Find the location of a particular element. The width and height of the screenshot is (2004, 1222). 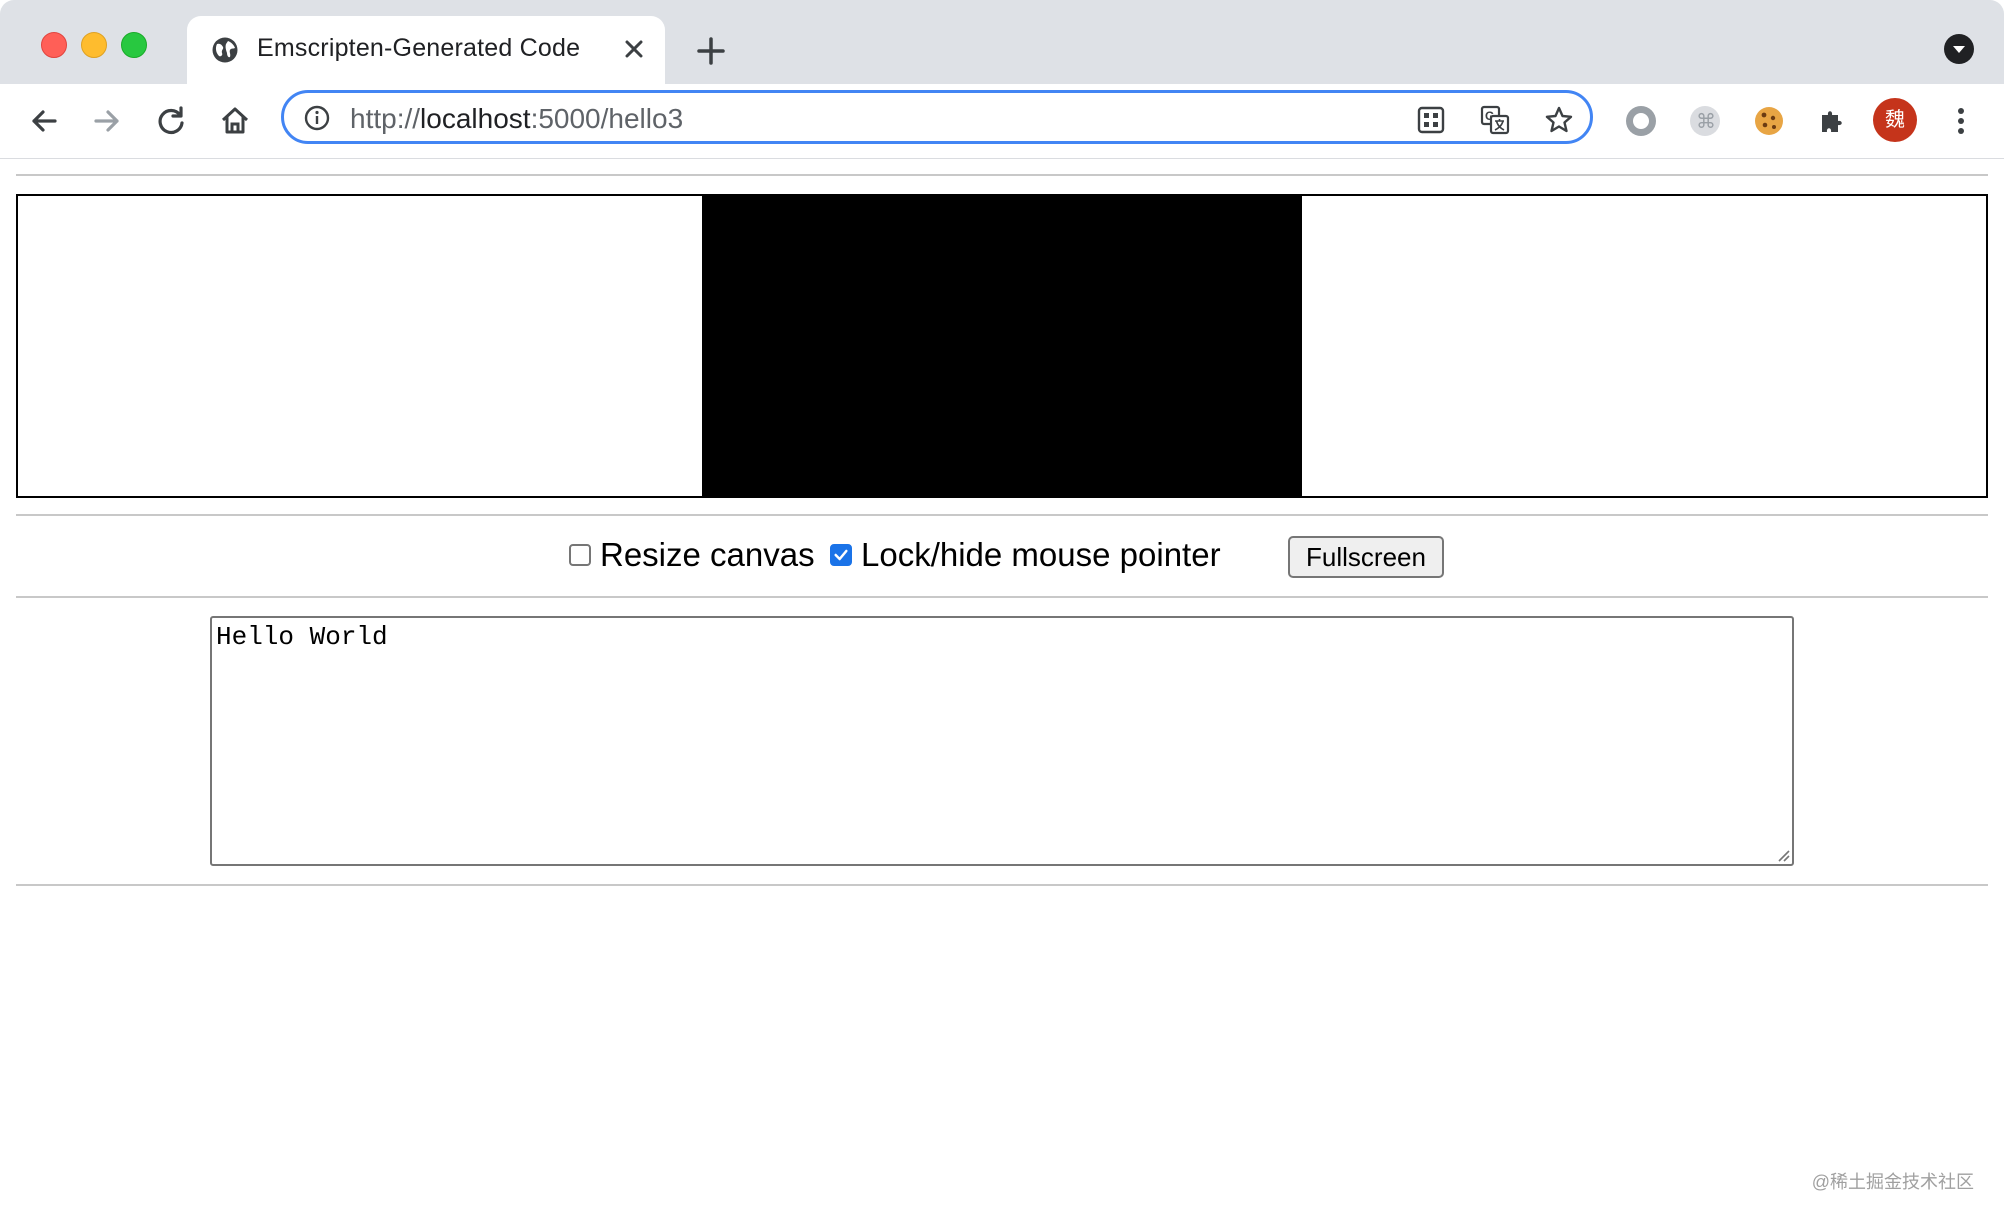

url-scheme: http:// is located at coordinates (385, 118).